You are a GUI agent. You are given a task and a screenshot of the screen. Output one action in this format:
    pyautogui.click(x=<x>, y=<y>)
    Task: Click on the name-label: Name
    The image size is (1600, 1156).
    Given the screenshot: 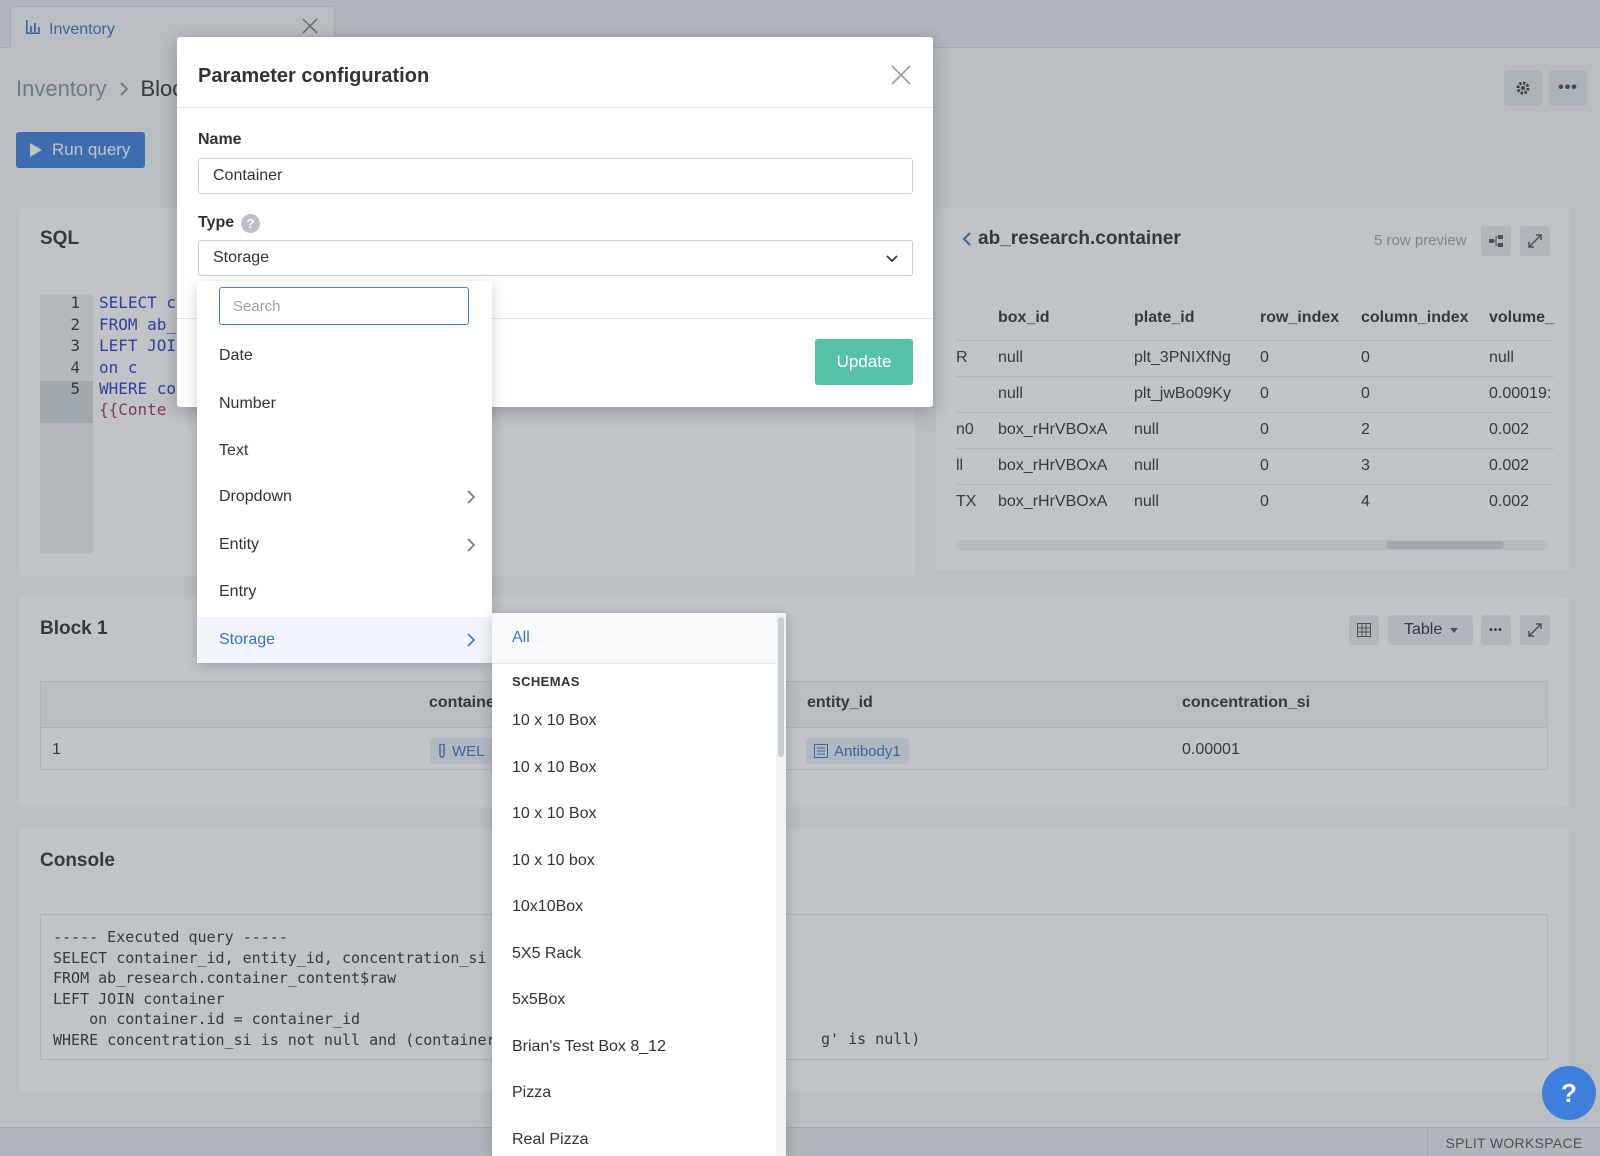 What is the action you would take?
    pyautogui.click(x=220, y=139)
    